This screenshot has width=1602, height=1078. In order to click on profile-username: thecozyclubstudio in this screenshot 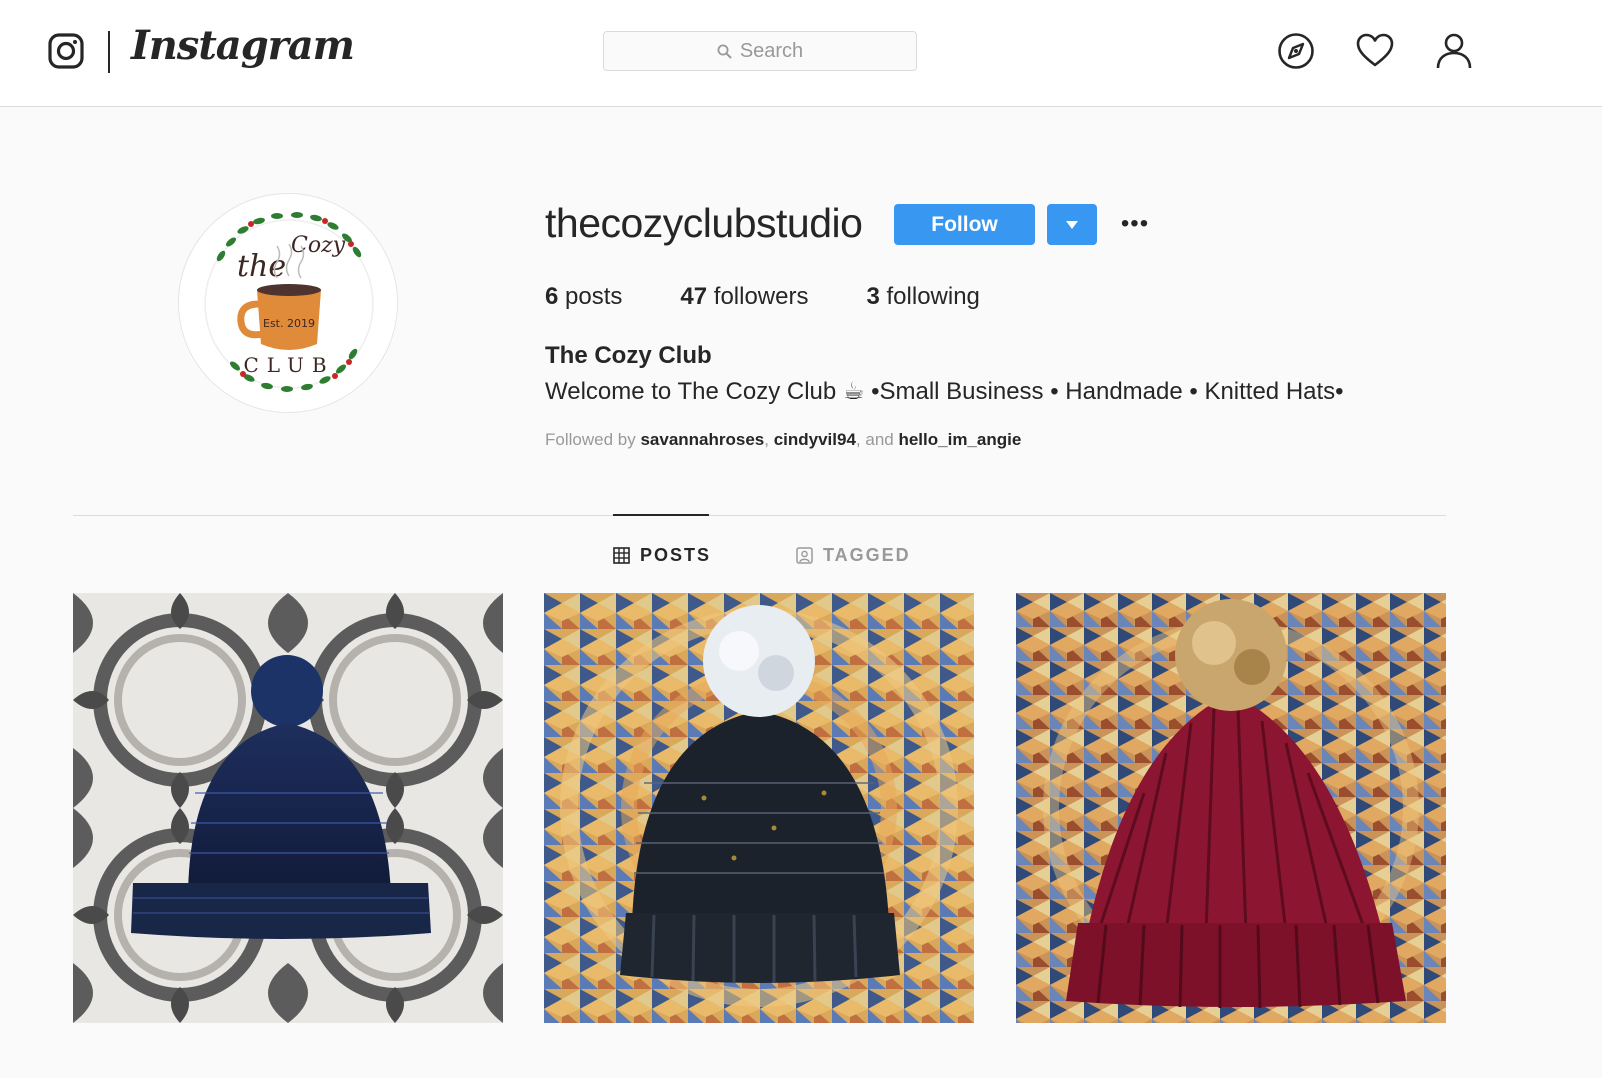, I will do `click(704, 223)`.